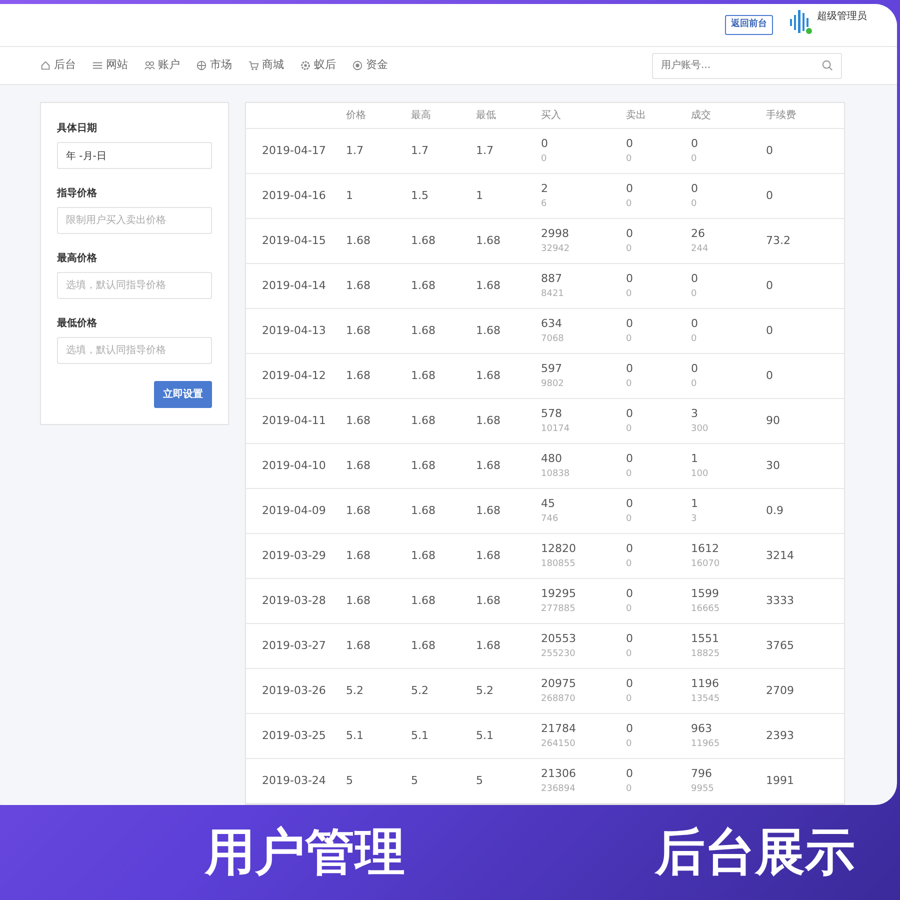 Image resolution: width=900 pixels, height=900 pixels. I want to click on table-cell-text: 90, so click(773, 420).